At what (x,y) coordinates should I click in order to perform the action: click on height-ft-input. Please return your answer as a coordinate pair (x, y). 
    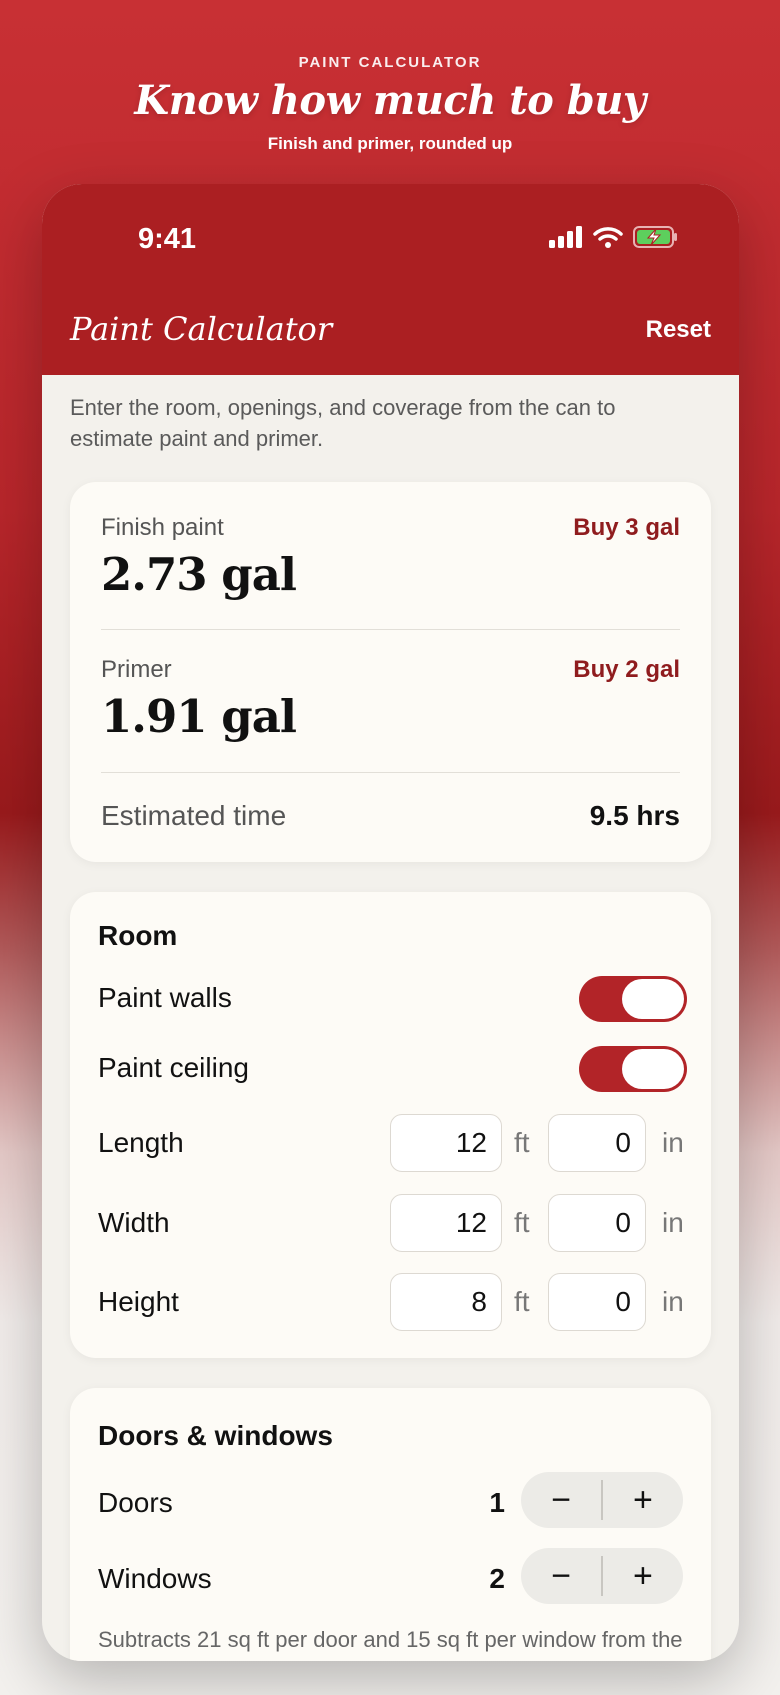
    Looking at the image, I should click on (446, 1302).